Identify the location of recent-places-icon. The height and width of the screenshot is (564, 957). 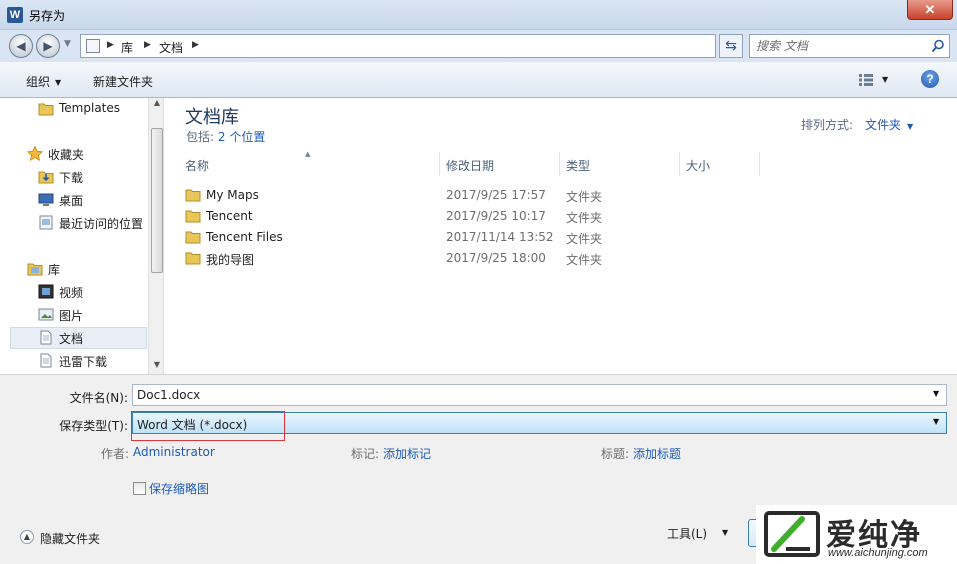
(46, 222).